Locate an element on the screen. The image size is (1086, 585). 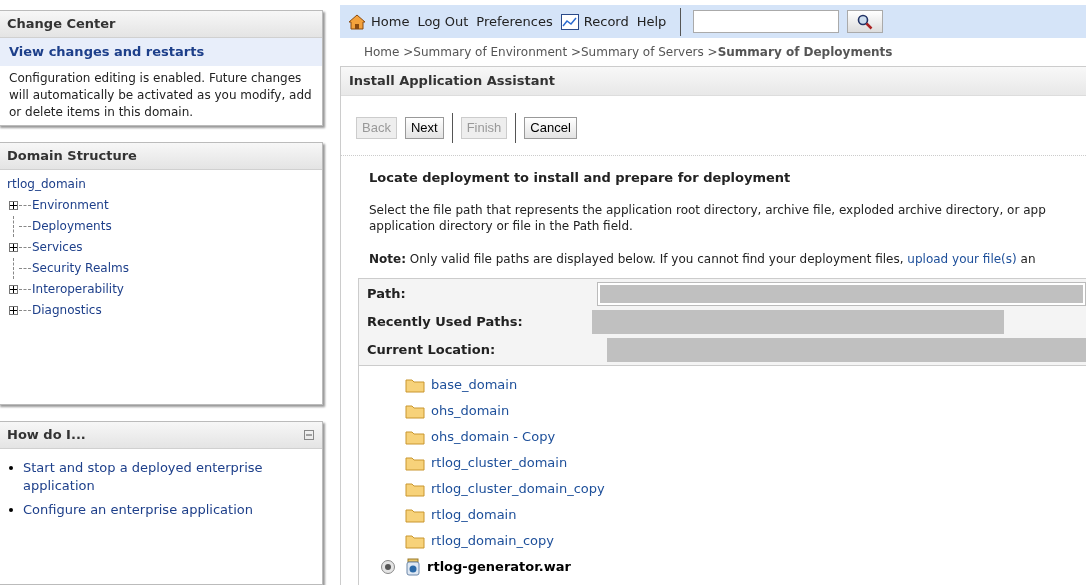
jar-icon is located at coordinates (413, 566).